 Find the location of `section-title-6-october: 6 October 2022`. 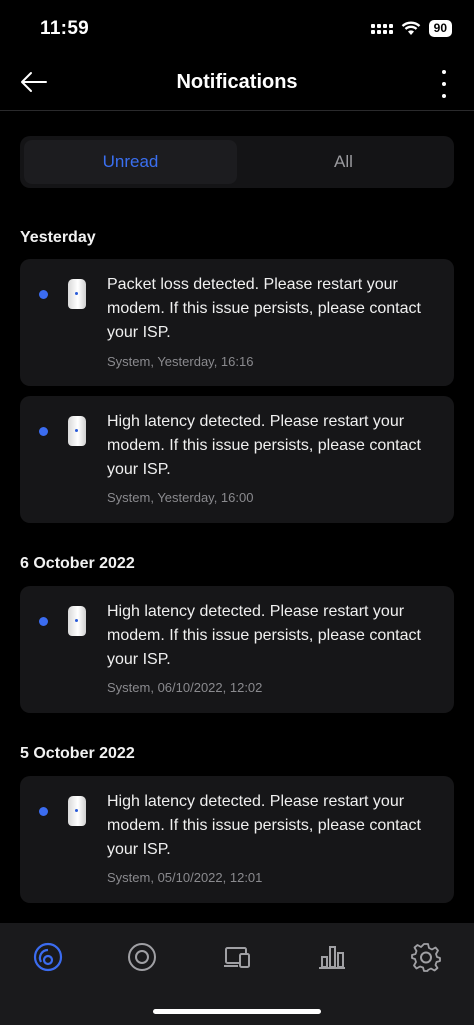

section-title-6-october: 6 October 2022 is located at coordinates (77, 563).